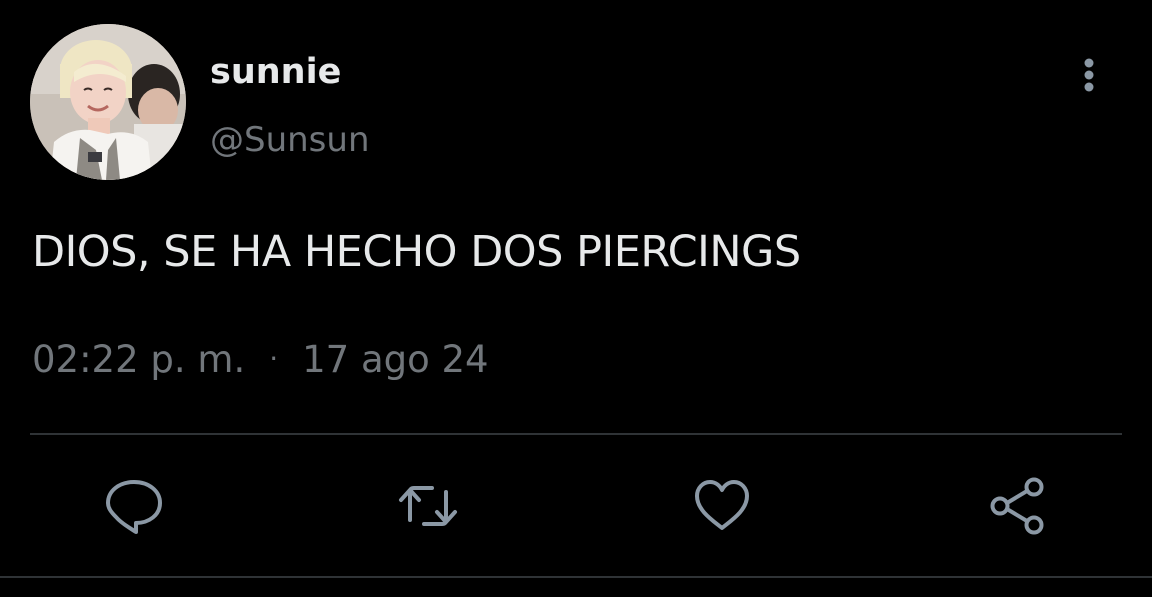  What do you see at coordinates (395, 359) in the screenshot?
I see `tweet-date: 17 ago 24` at bounding box center [395, 359].